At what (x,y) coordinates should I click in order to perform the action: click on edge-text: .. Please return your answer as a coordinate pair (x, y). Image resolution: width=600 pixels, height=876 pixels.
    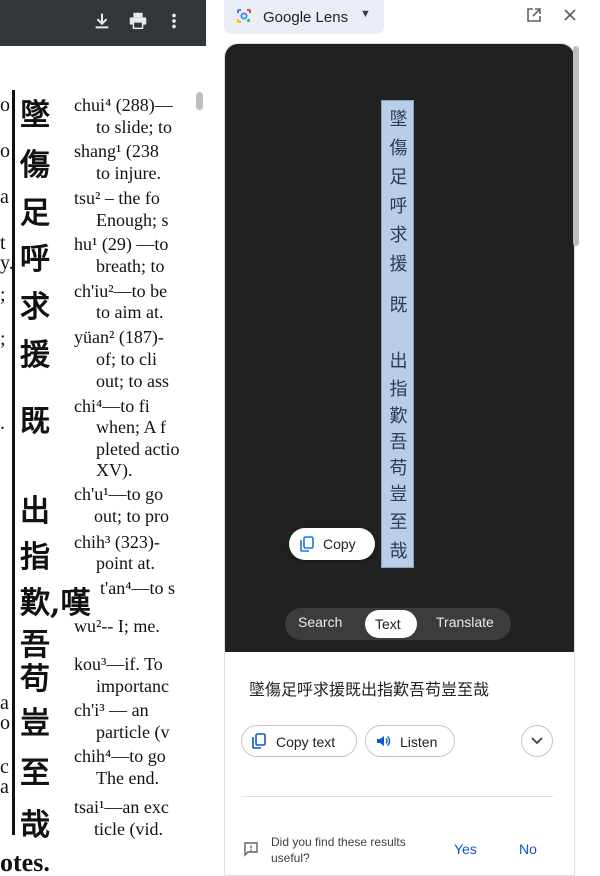
    Looking at the image, I should click on (2, 423).